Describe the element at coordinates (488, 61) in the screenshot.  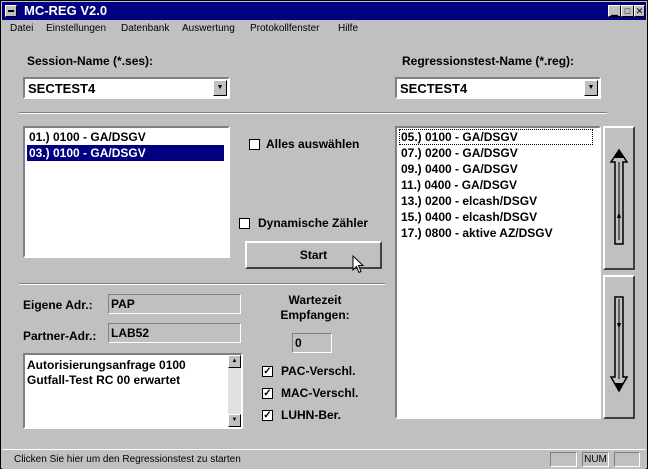
I see `regtest-name-label: Regressionstest-Name (*.reg):` at that location.